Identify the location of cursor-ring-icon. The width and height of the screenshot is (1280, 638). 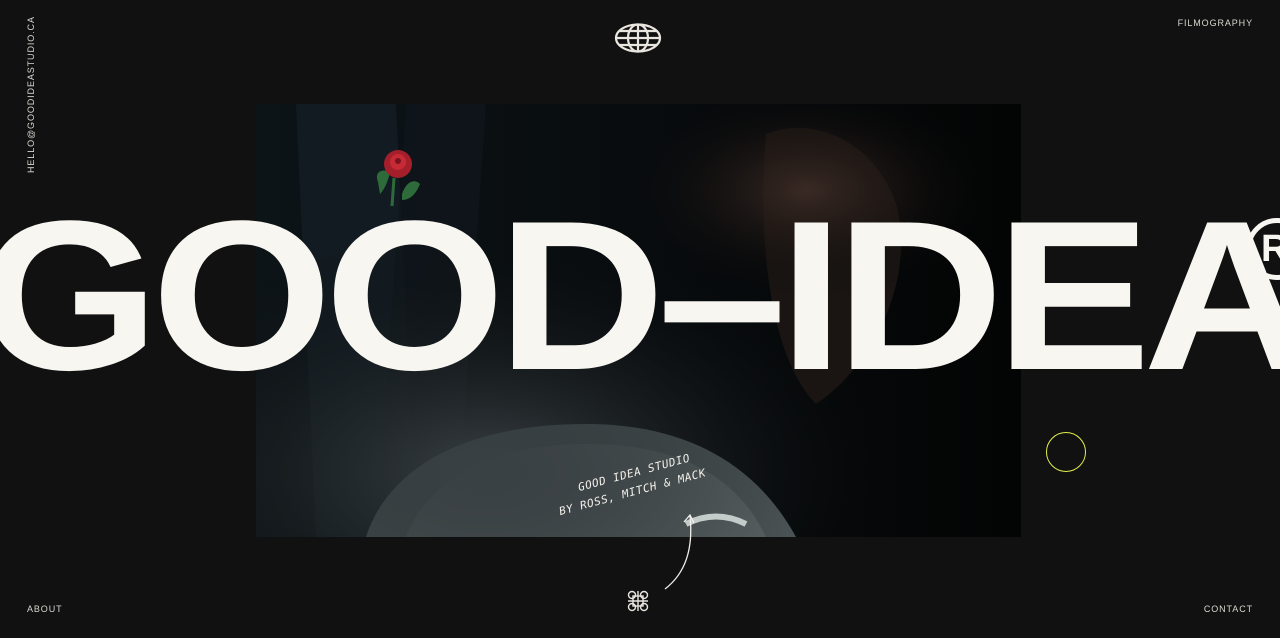
(1066, 452).